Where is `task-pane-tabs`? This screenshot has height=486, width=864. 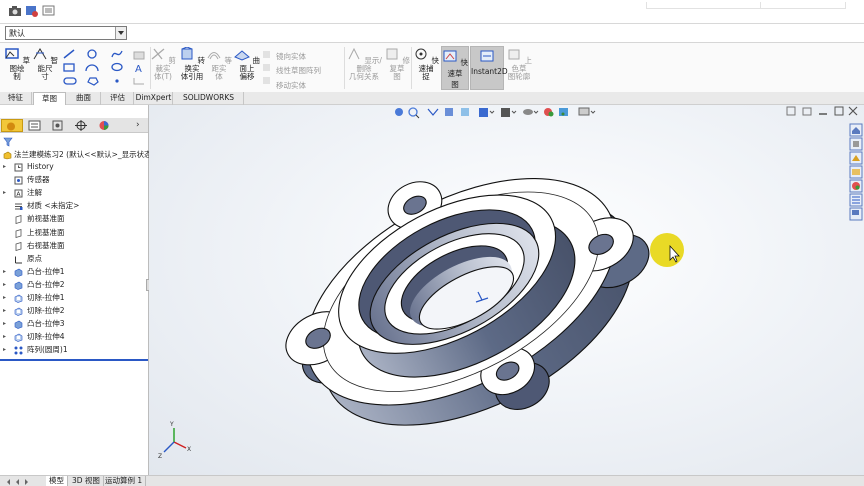 task-pane-tabs is located at coordinates (856, 173).